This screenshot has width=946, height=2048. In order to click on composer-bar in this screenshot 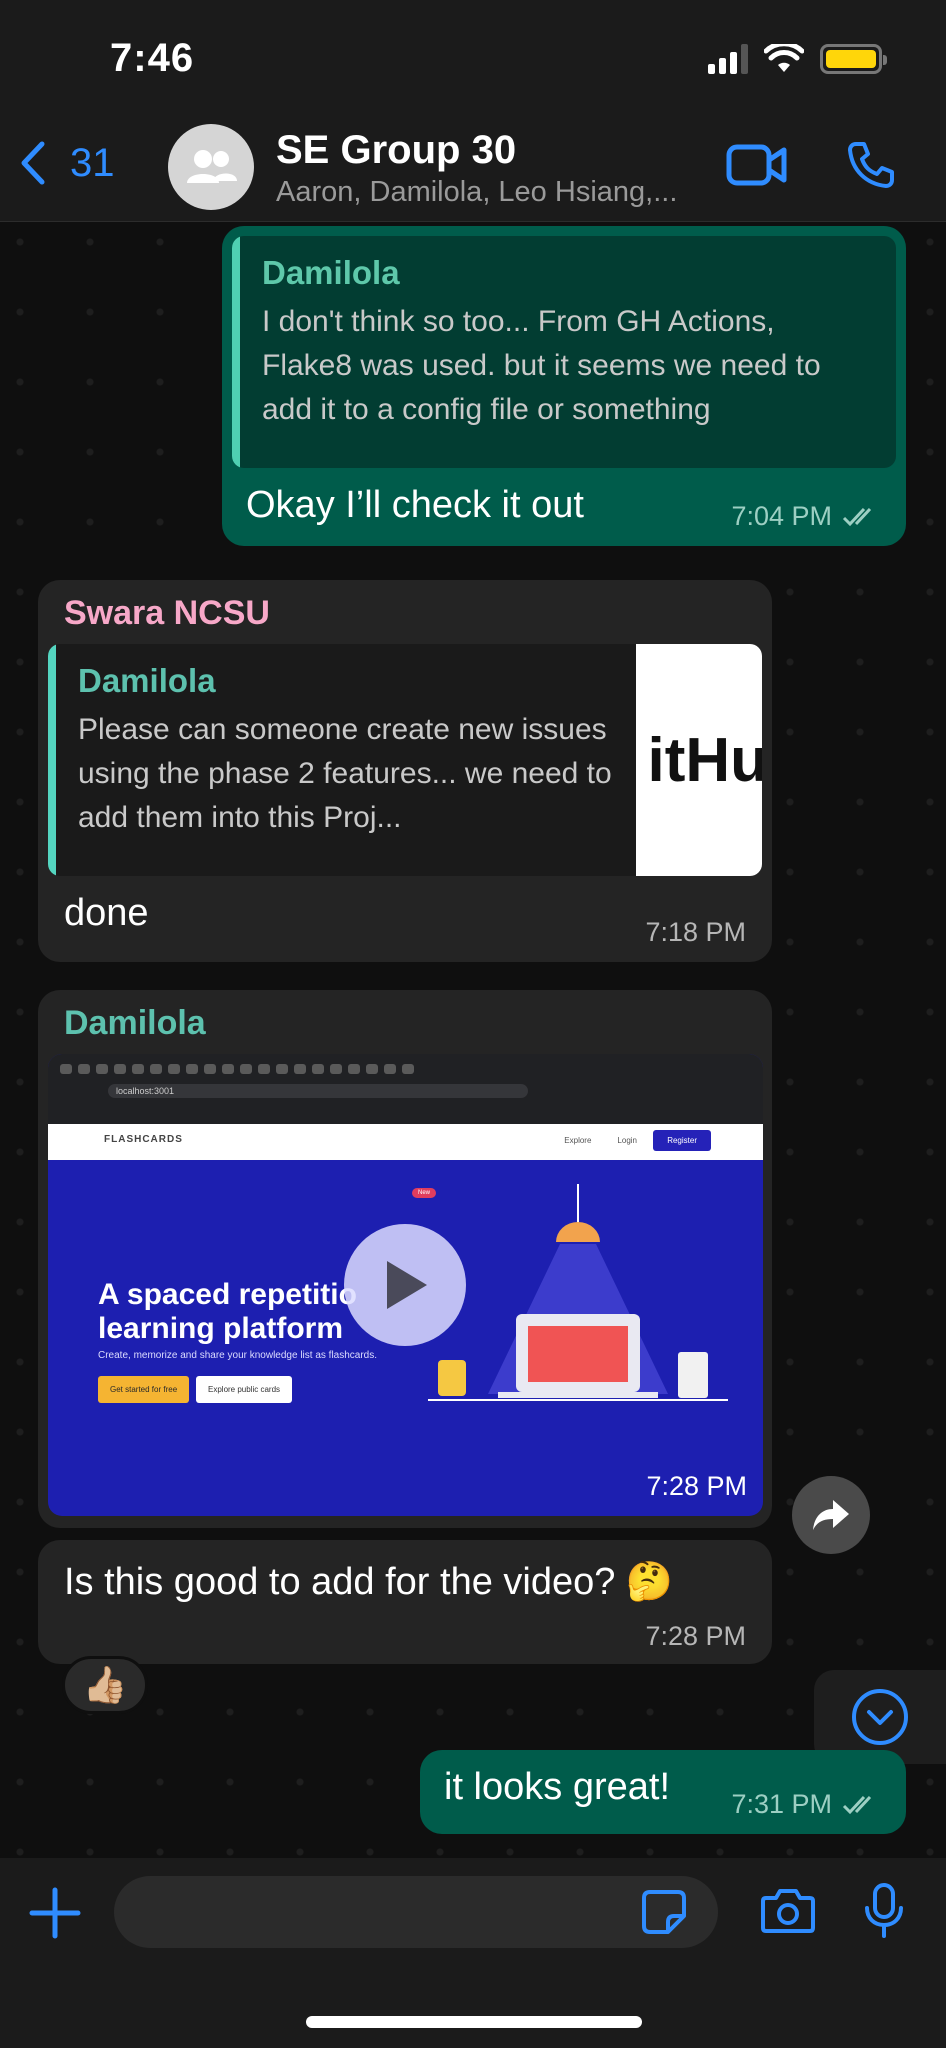, I will do `click(473, 1953)`.